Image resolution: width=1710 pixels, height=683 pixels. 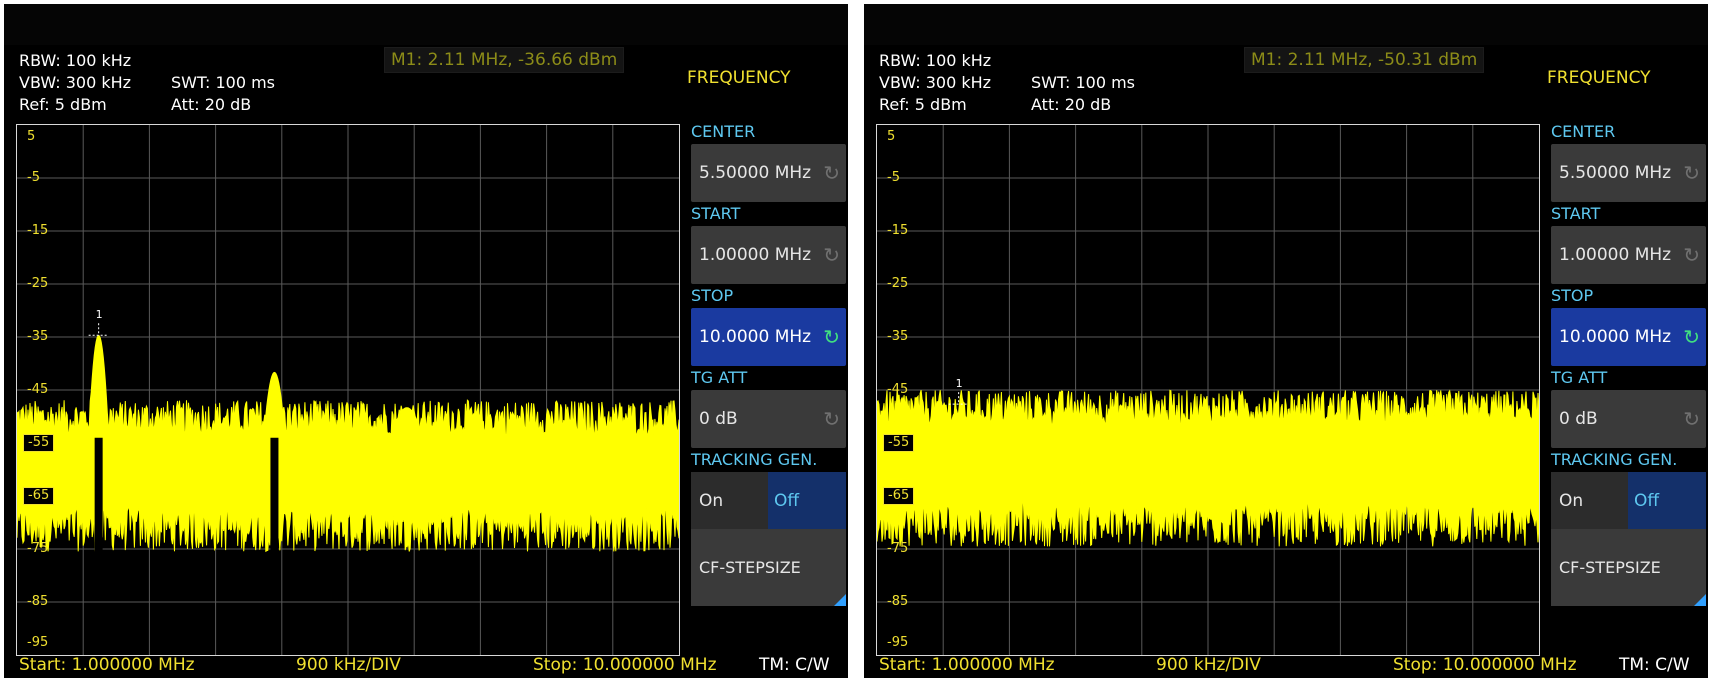 I want to click on marker-readout: M1: 2.11 MHz, -36.66 dBm, so click(x=504, y=60).